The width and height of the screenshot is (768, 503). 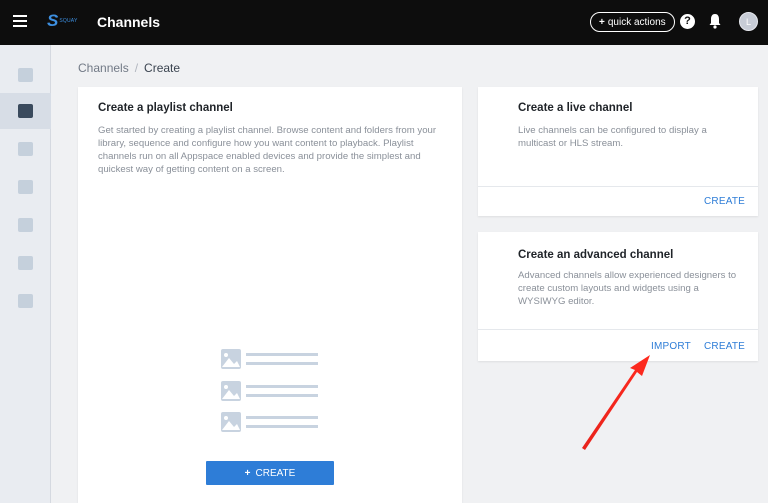 I want to click on annotation-arrow-icon, so click(x=616, y=402).